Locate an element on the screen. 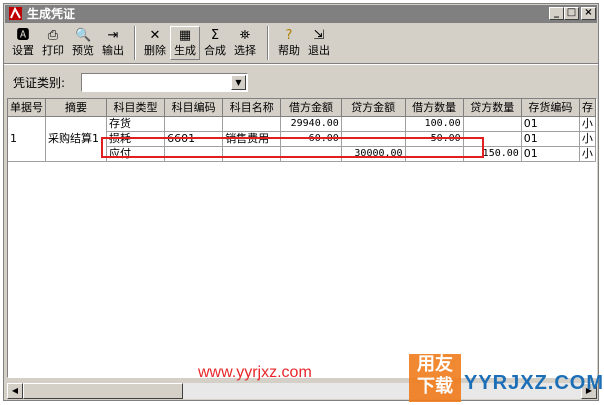 The image size is (604, 405). settings-button: 🅰 设置 is located at coordinates (23, 43).